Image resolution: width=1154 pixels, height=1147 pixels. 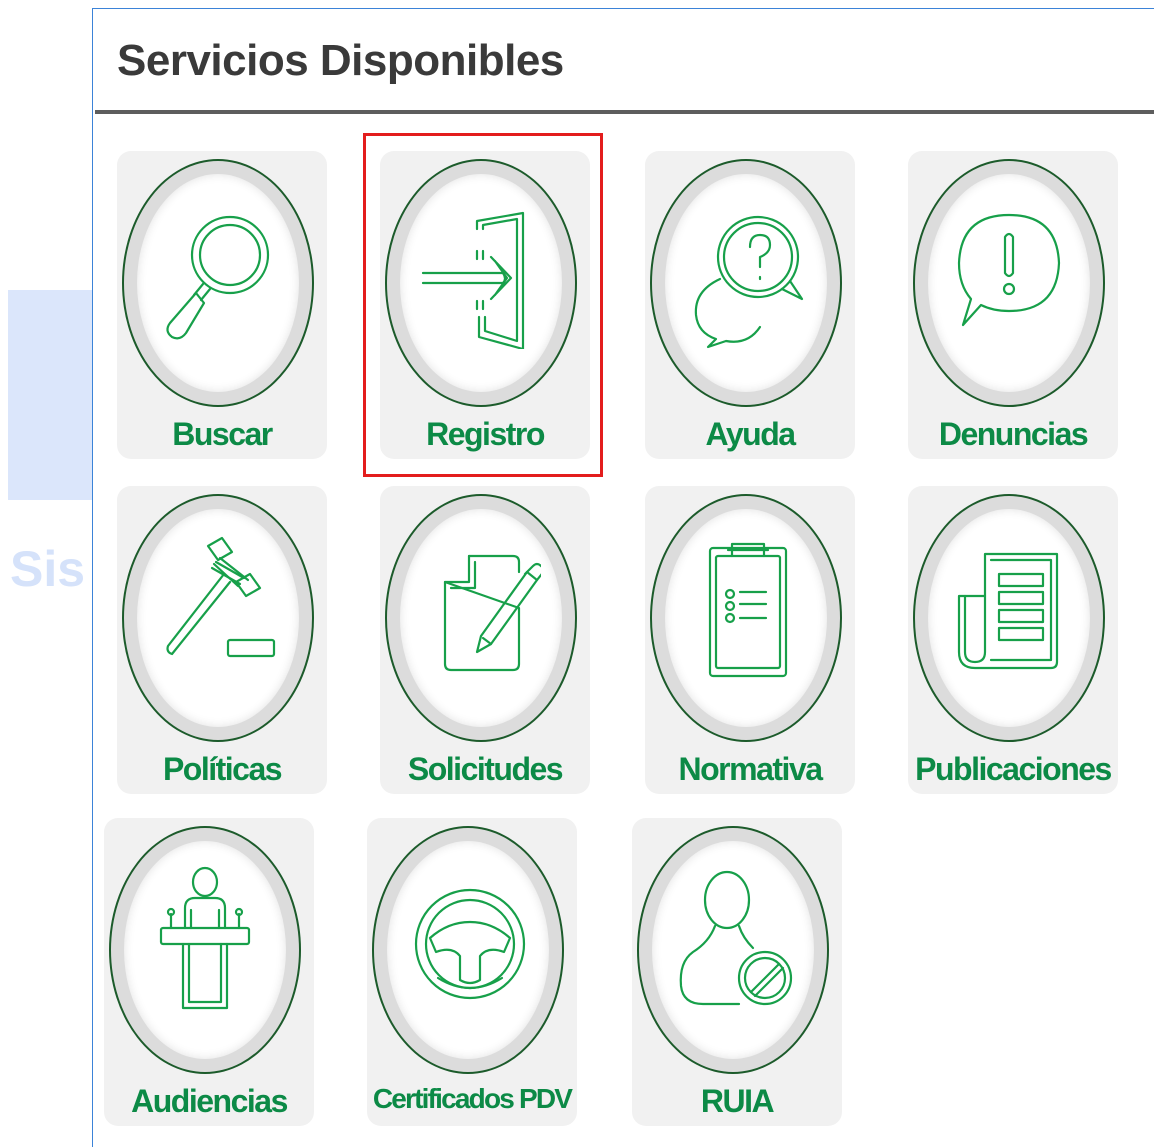 What do you see at coordinates (472, 1098) in the screenshot?
I see `service-label: Certificados PDV` at bounding box center [472, 1098].